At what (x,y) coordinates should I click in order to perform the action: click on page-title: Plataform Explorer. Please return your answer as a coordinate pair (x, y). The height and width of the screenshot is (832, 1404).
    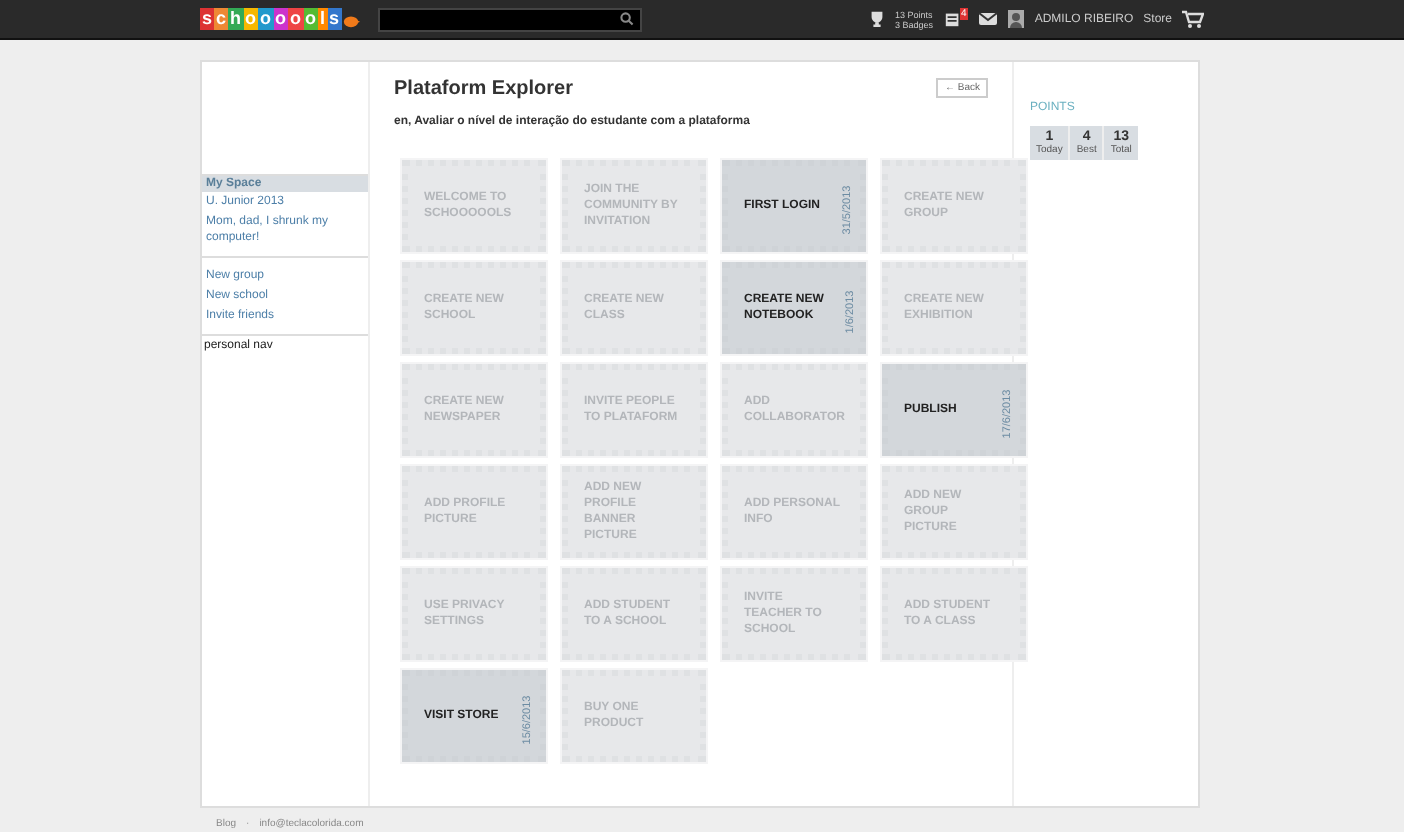
    Looking at the image, I should click on (483, 89).